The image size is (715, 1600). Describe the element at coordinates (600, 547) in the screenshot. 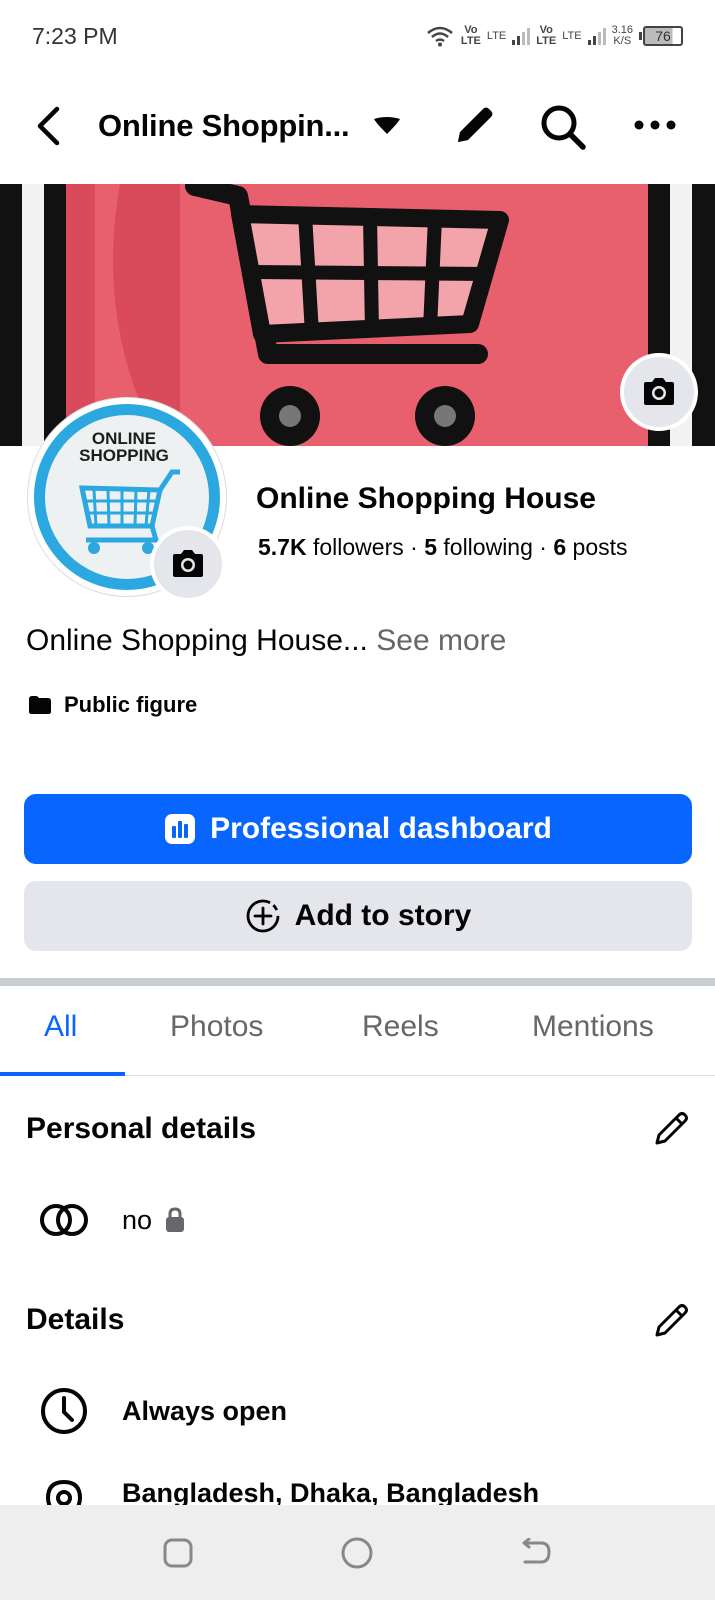

I see `posts-label: posts` at that location.